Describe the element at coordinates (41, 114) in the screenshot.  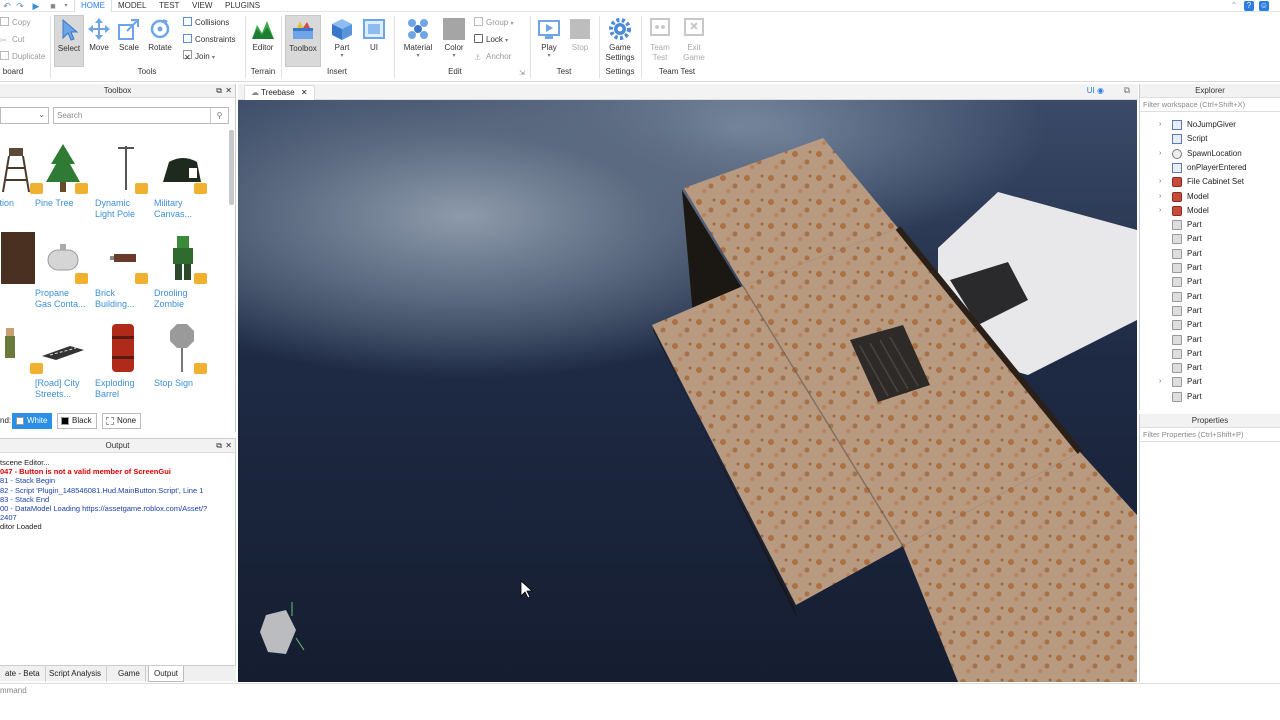
I see `chevron-down-icon: ⌄` at that location.